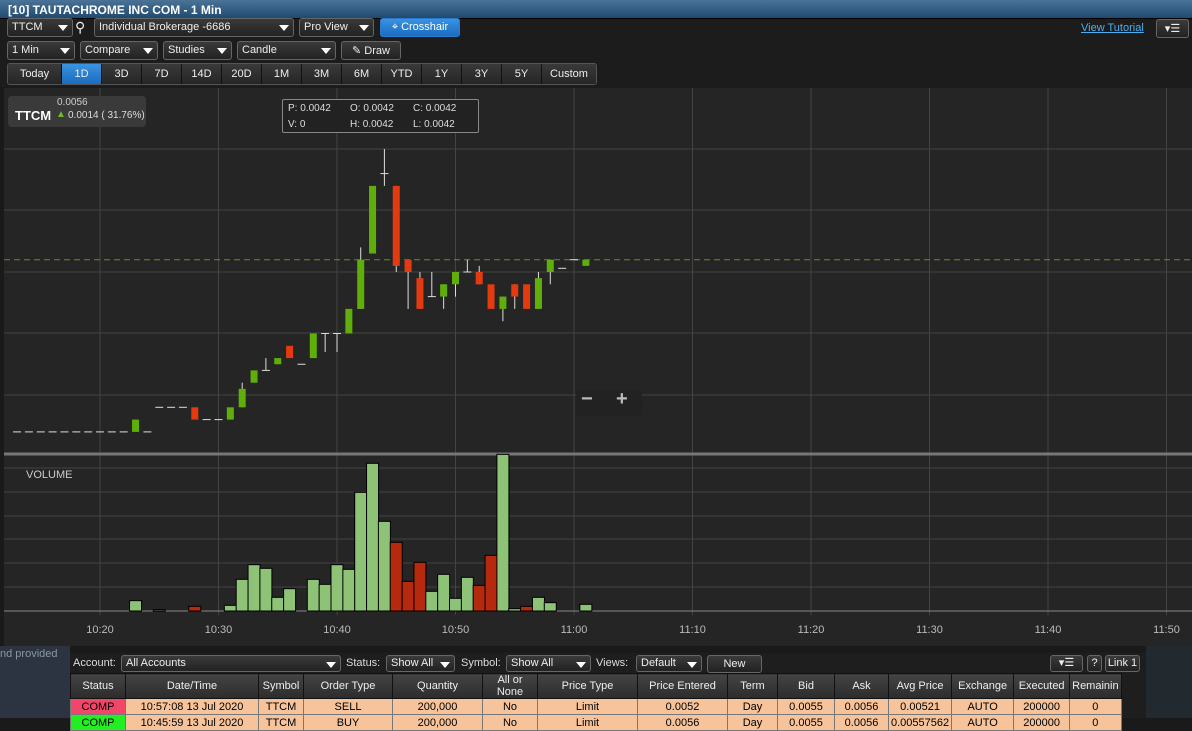 Image resolution: width=1192 pixels, height=731 pixels. Describe the element at coordinates (242, 74) in the screenshot. I see `range-tab-20d: 20D` at that location.